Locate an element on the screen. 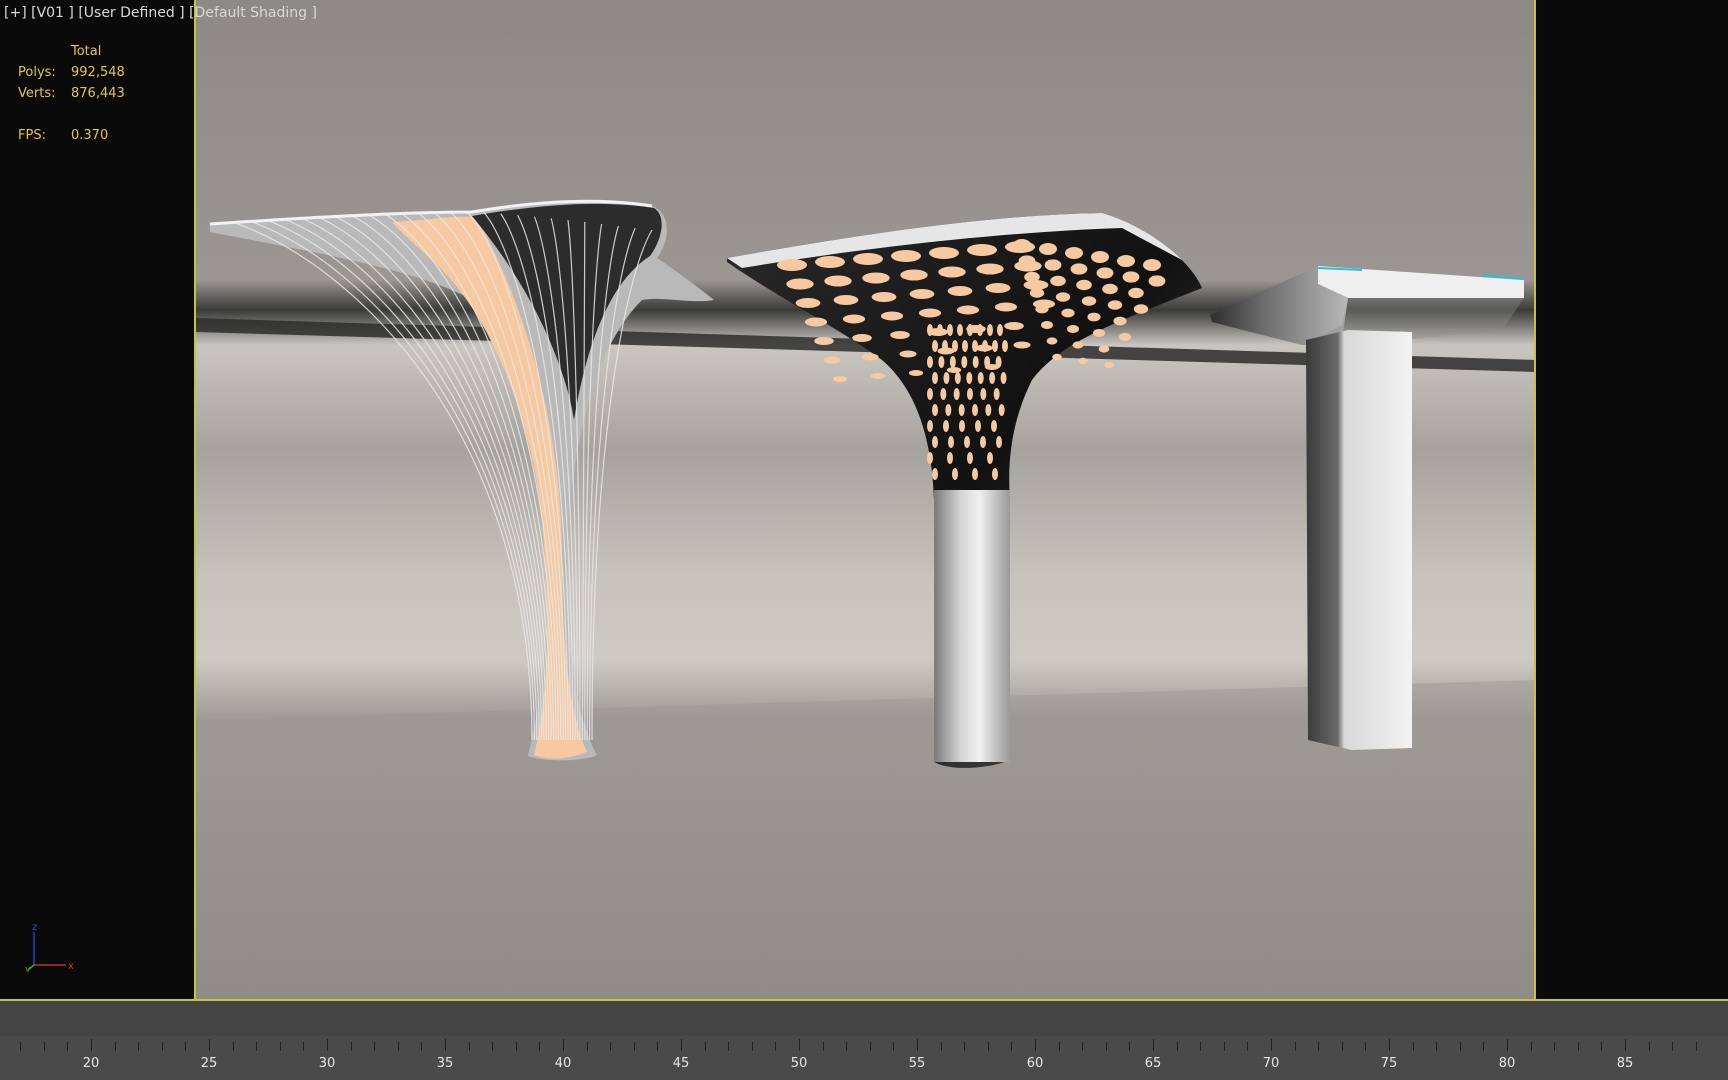 The height and width of the screenshot is (1080, 1728). timeline: 20 25 30 35 40 45 50 55 60 65 70 75 80 85 is located at coordinates (864, 1040).